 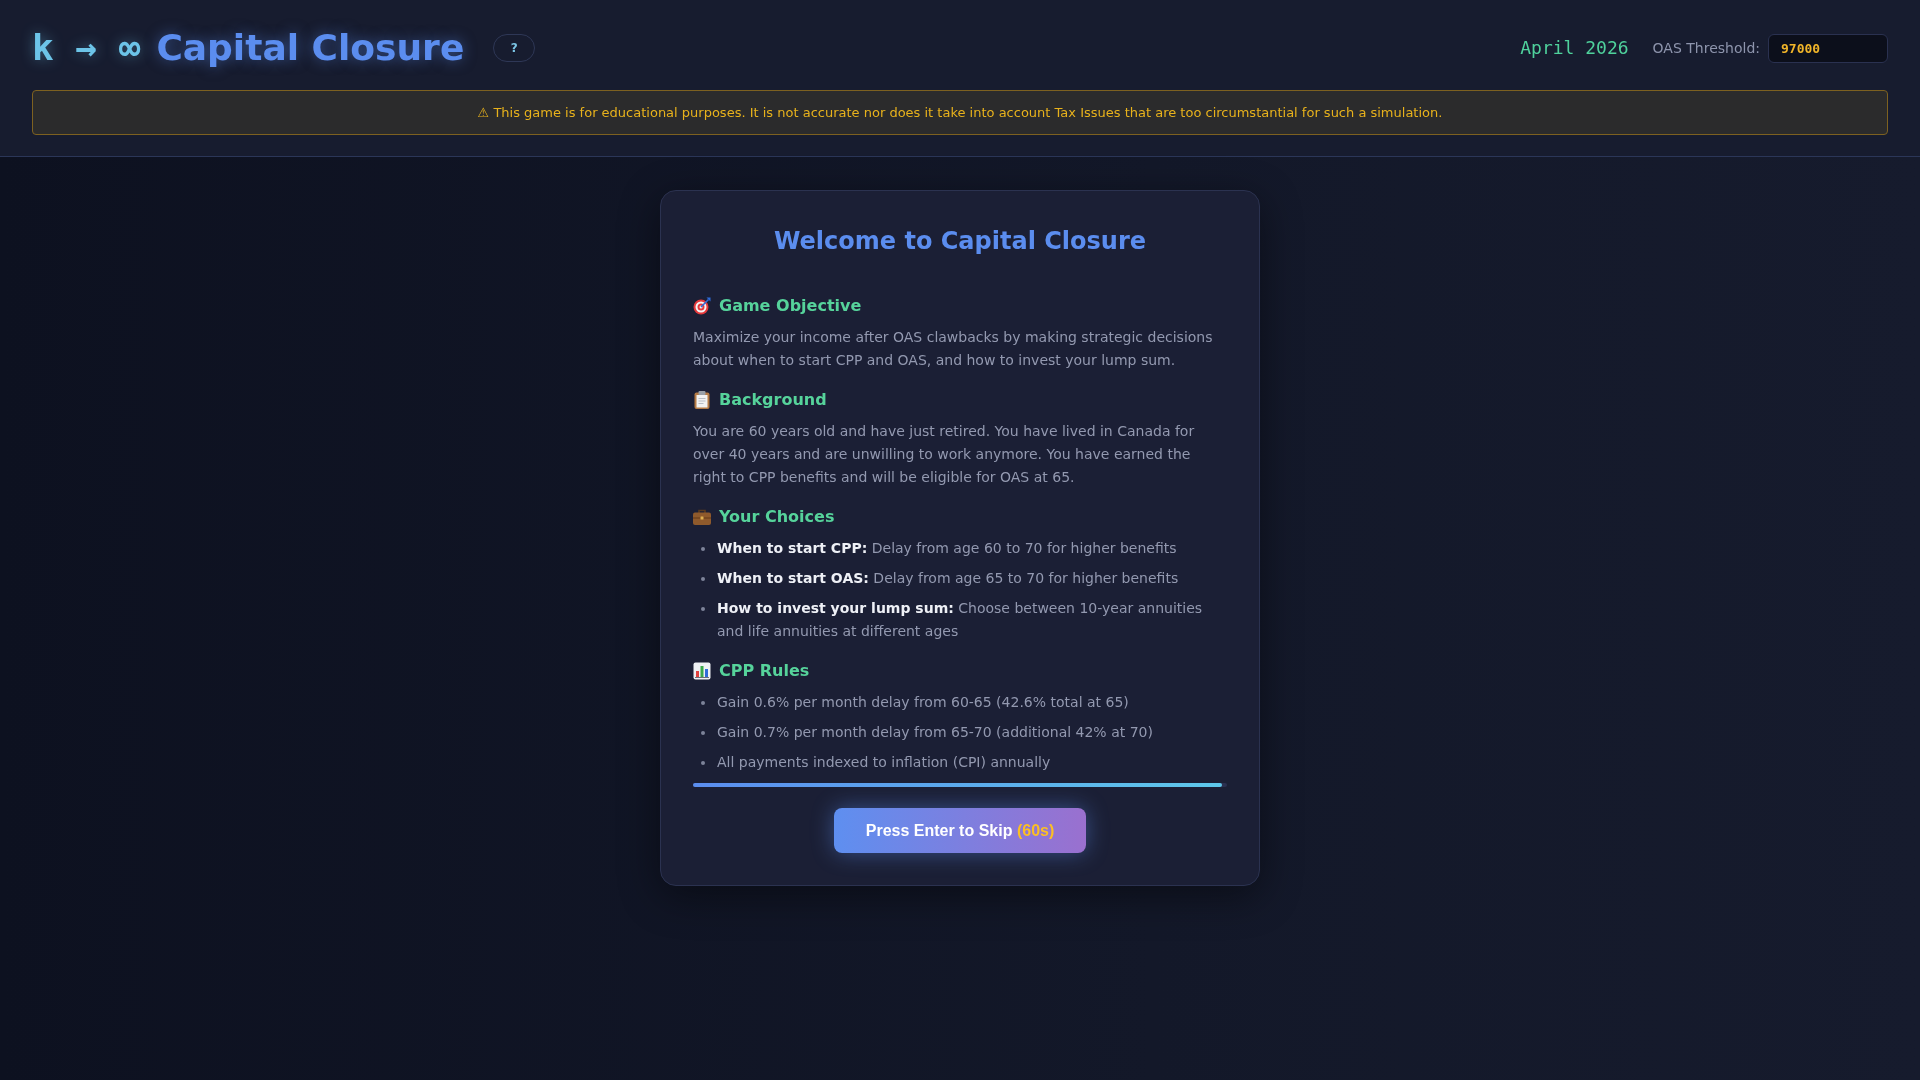 What do you see at coordinates (884, 762) in the screenshot?
I see `list-item-text: All payments indexed to inflation (CPI) annually` at bounding box center [884, 762].